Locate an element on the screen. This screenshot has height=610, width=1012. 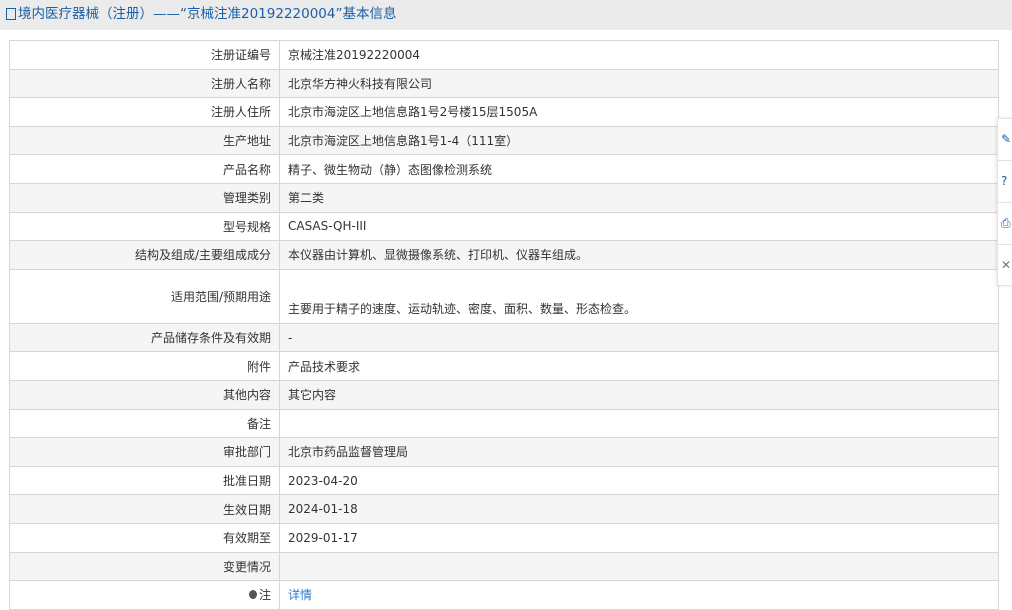
row-label: 生产地址 is located at coordinates (144, 140).